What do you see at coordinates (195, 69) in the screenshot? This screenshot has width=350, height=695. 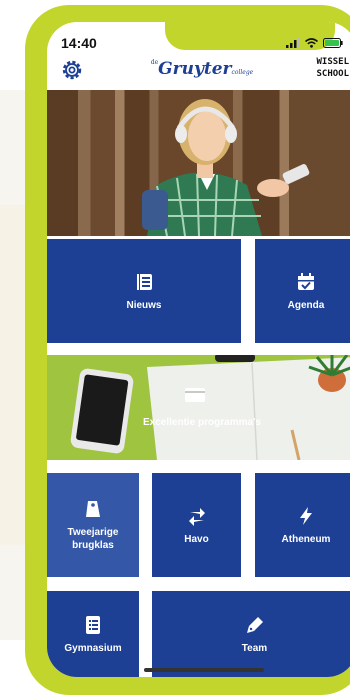 I see `logo-main: Gruyter` at bounding box center [195, 69].